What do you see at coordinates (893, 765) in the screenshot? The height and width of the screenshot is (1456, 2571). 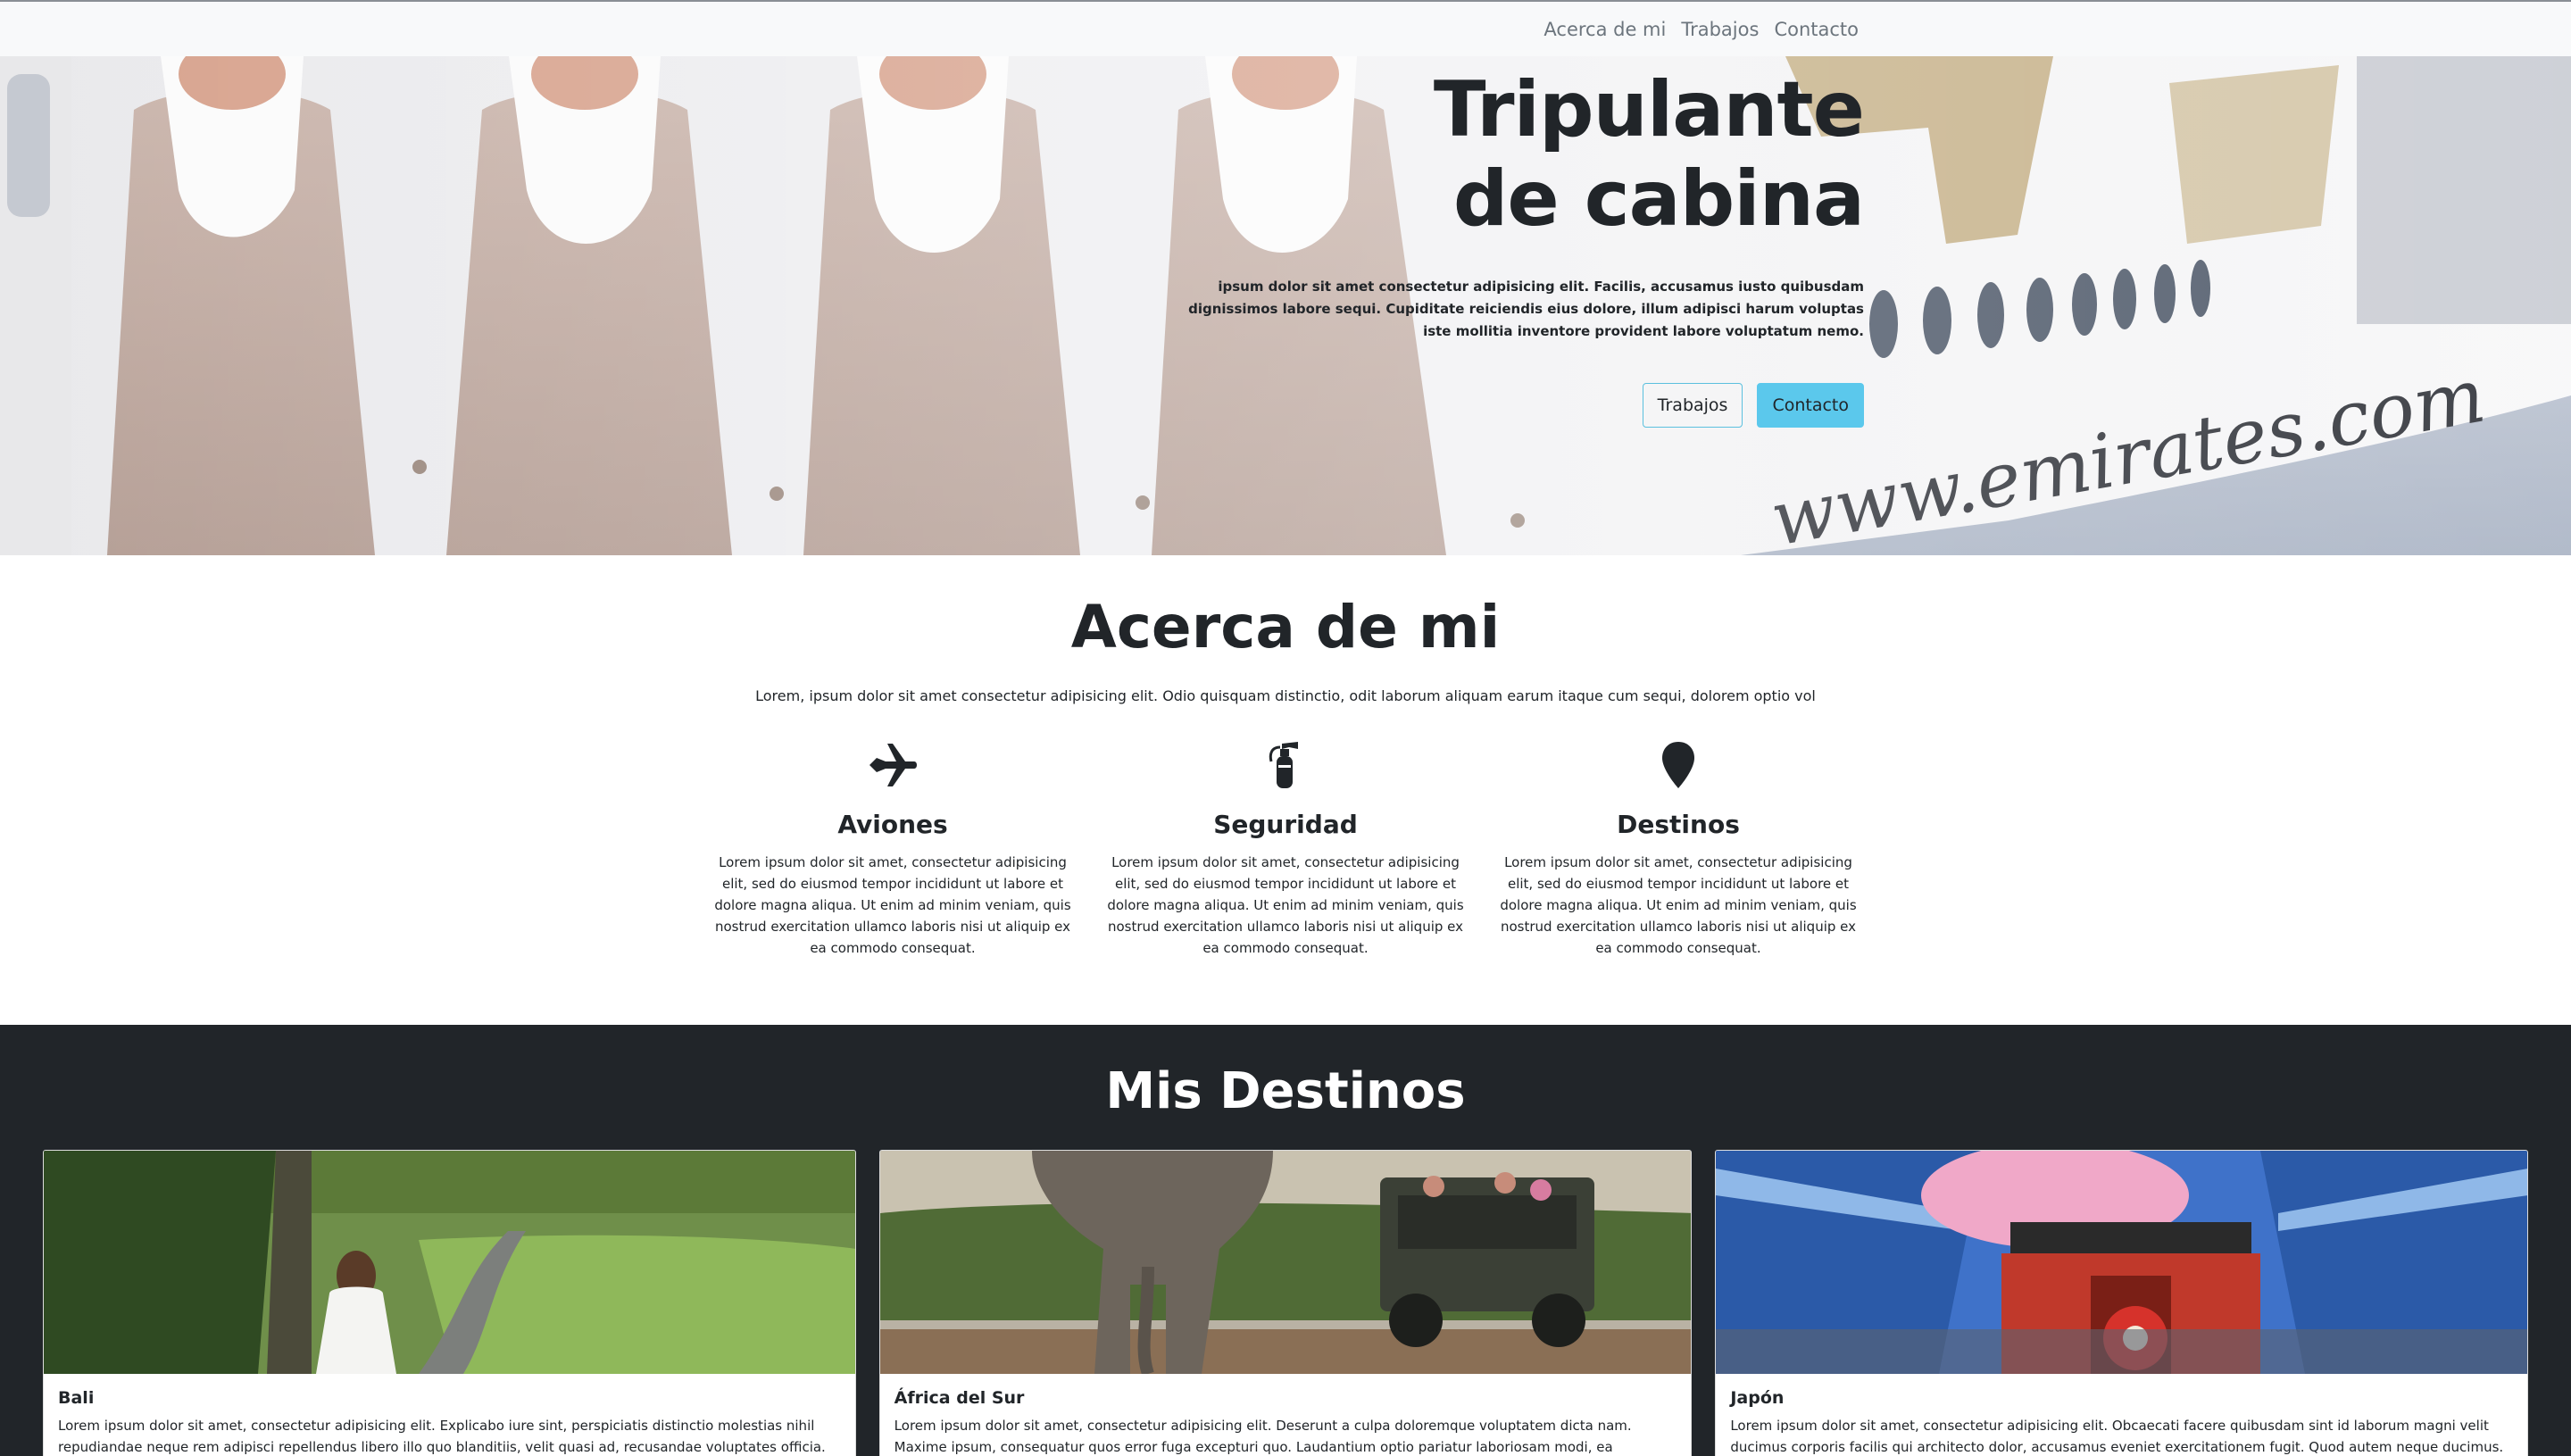 I see `plane-icon` at bounding box center [893, 765].